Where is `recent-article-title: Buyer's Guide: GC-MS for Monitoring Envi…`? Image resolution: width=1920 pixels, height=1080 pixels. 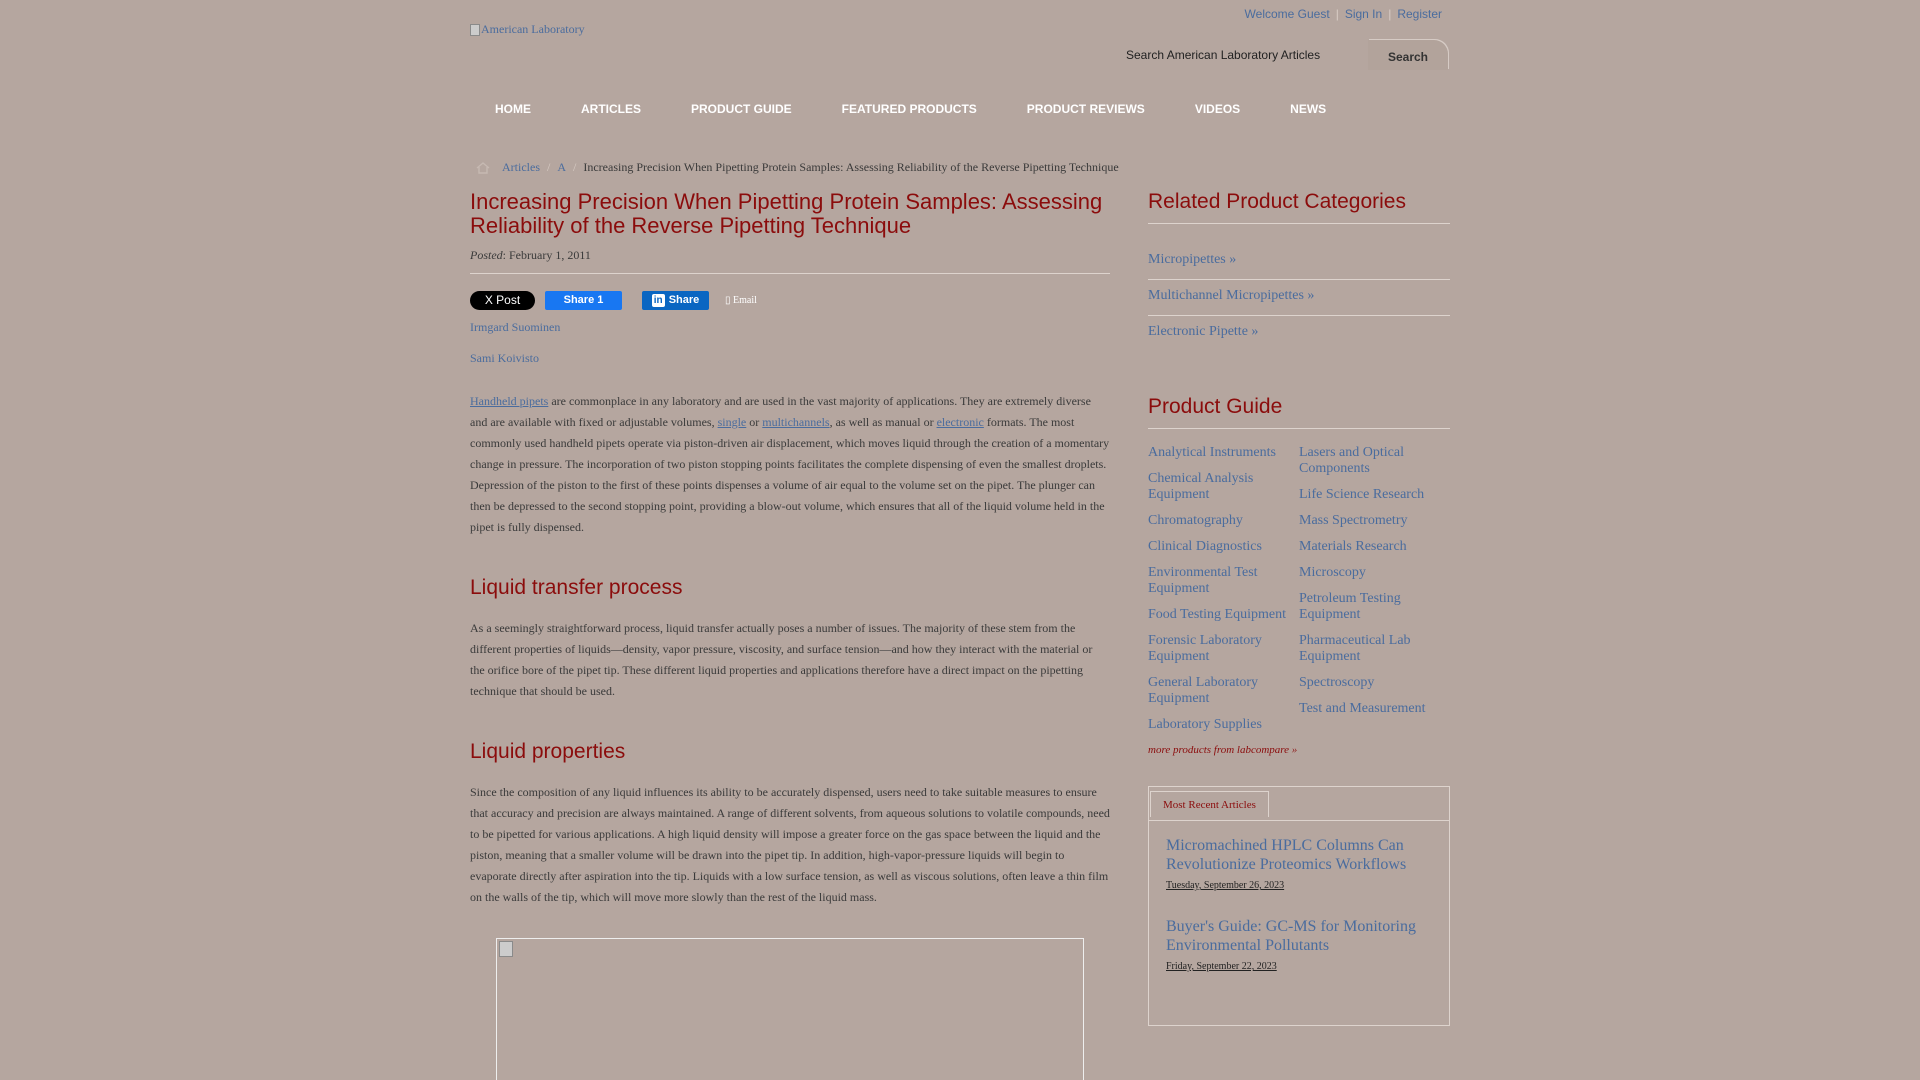 recent-article-title: Buyer's Guide: GC-MS for Monitoring Envi… is located at coordinates (1299, 936).